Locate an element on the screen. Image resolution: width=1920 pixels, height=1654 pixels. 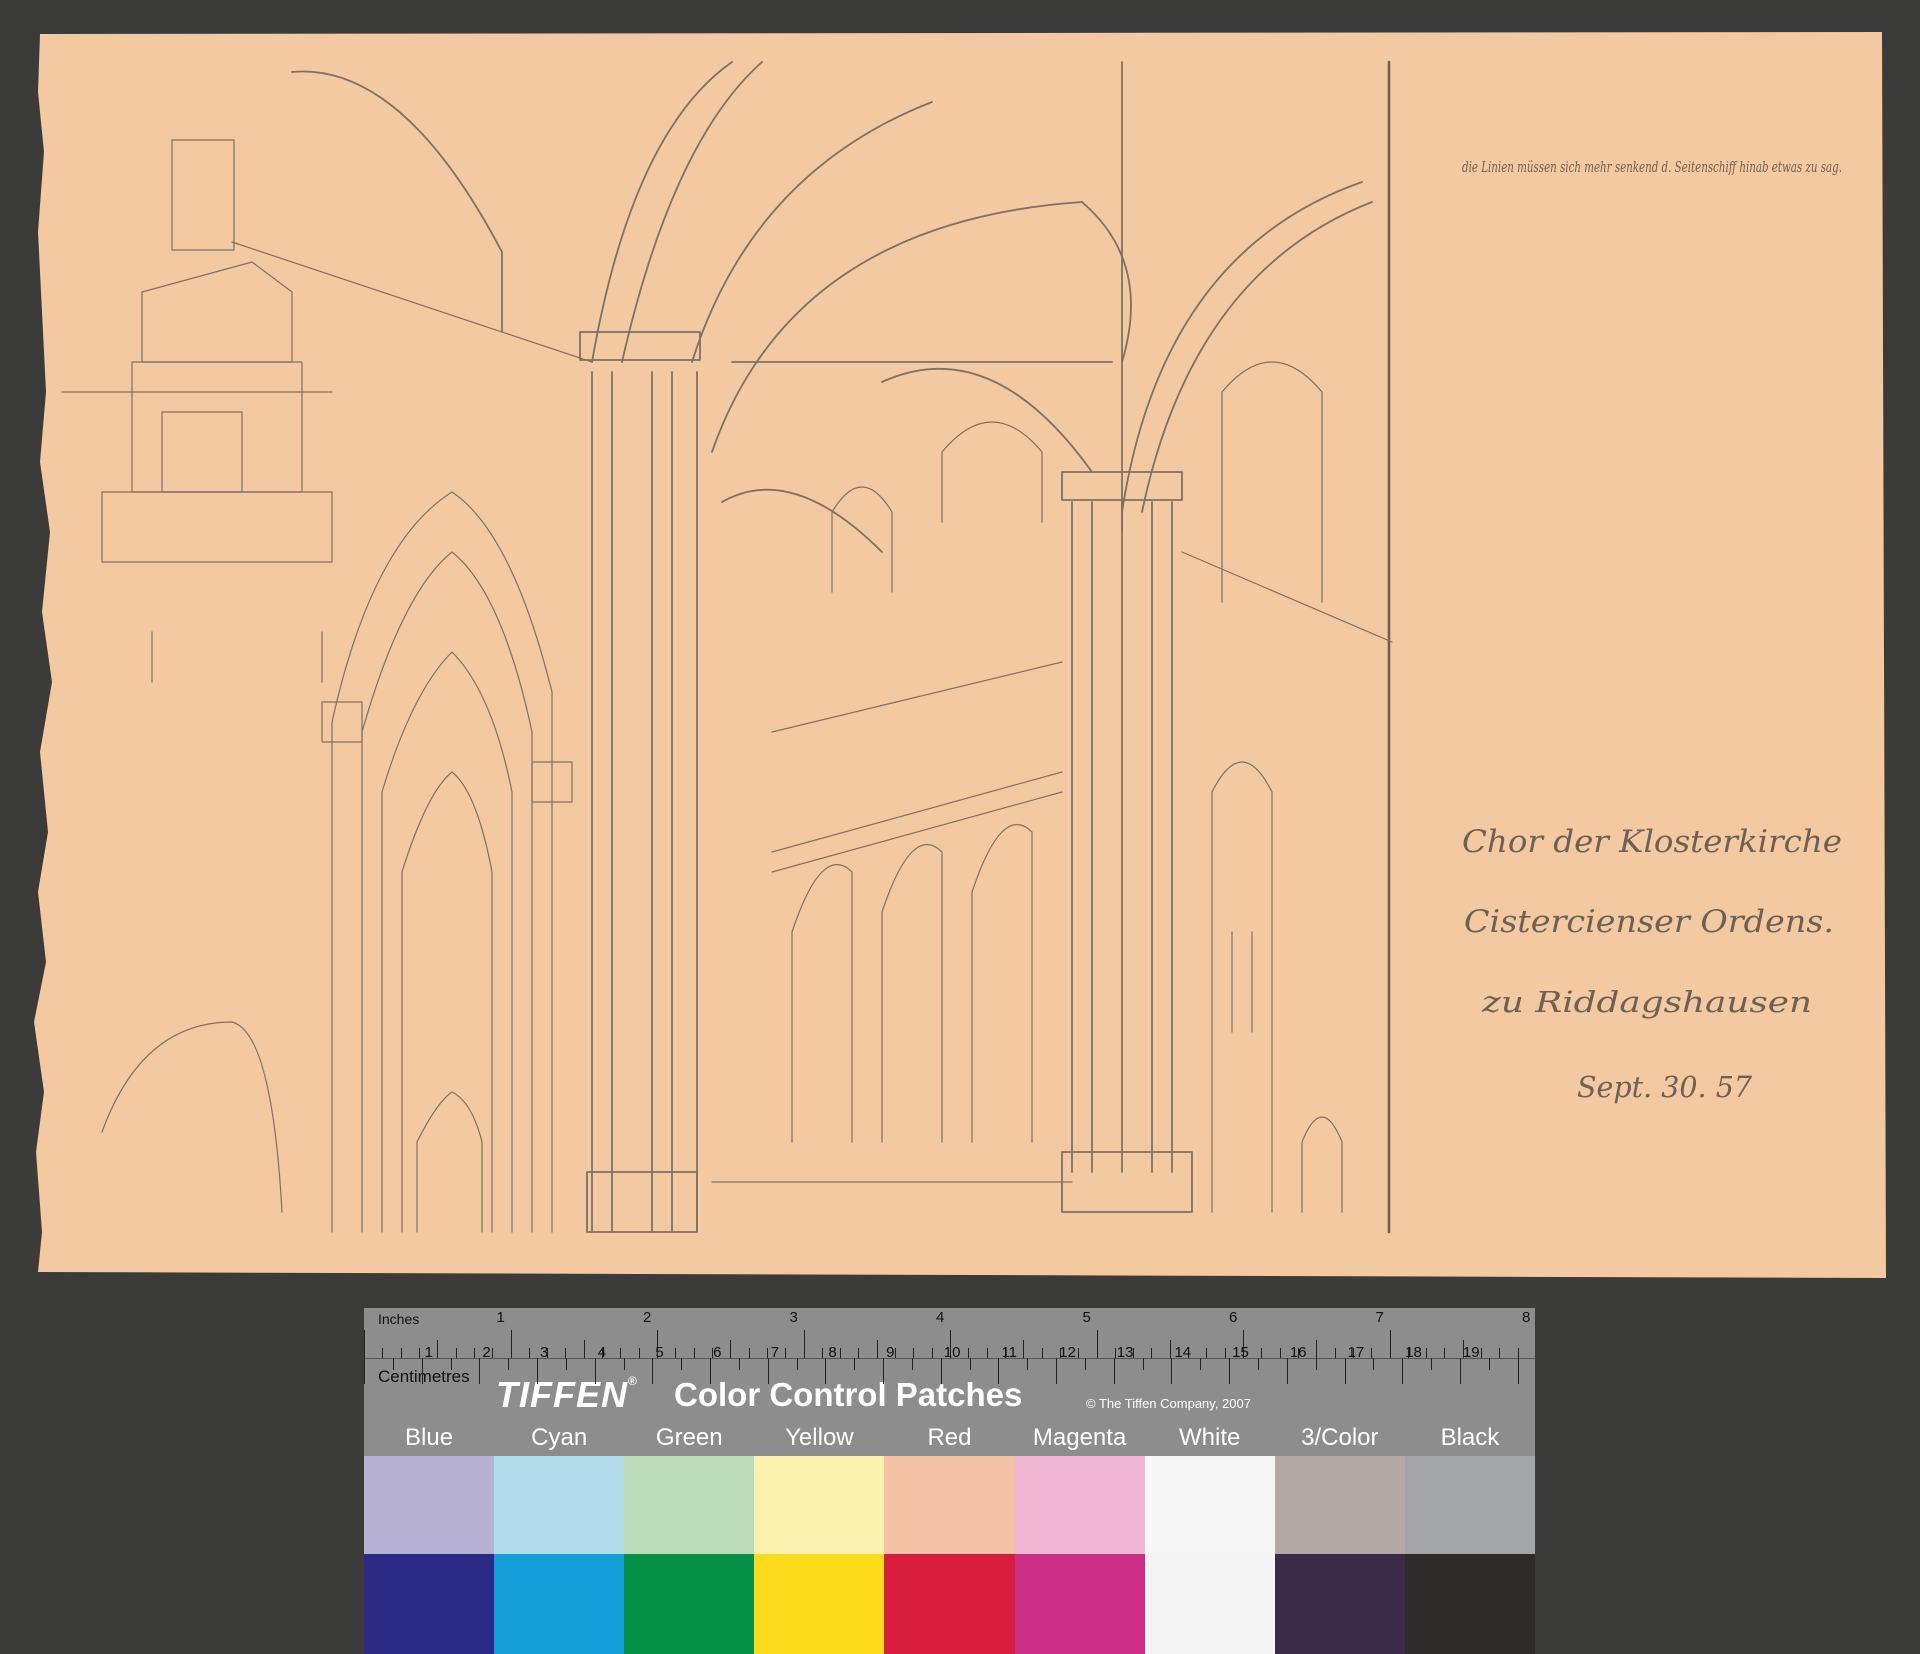
patch-label: Red is located at coordinates (949, 1437).